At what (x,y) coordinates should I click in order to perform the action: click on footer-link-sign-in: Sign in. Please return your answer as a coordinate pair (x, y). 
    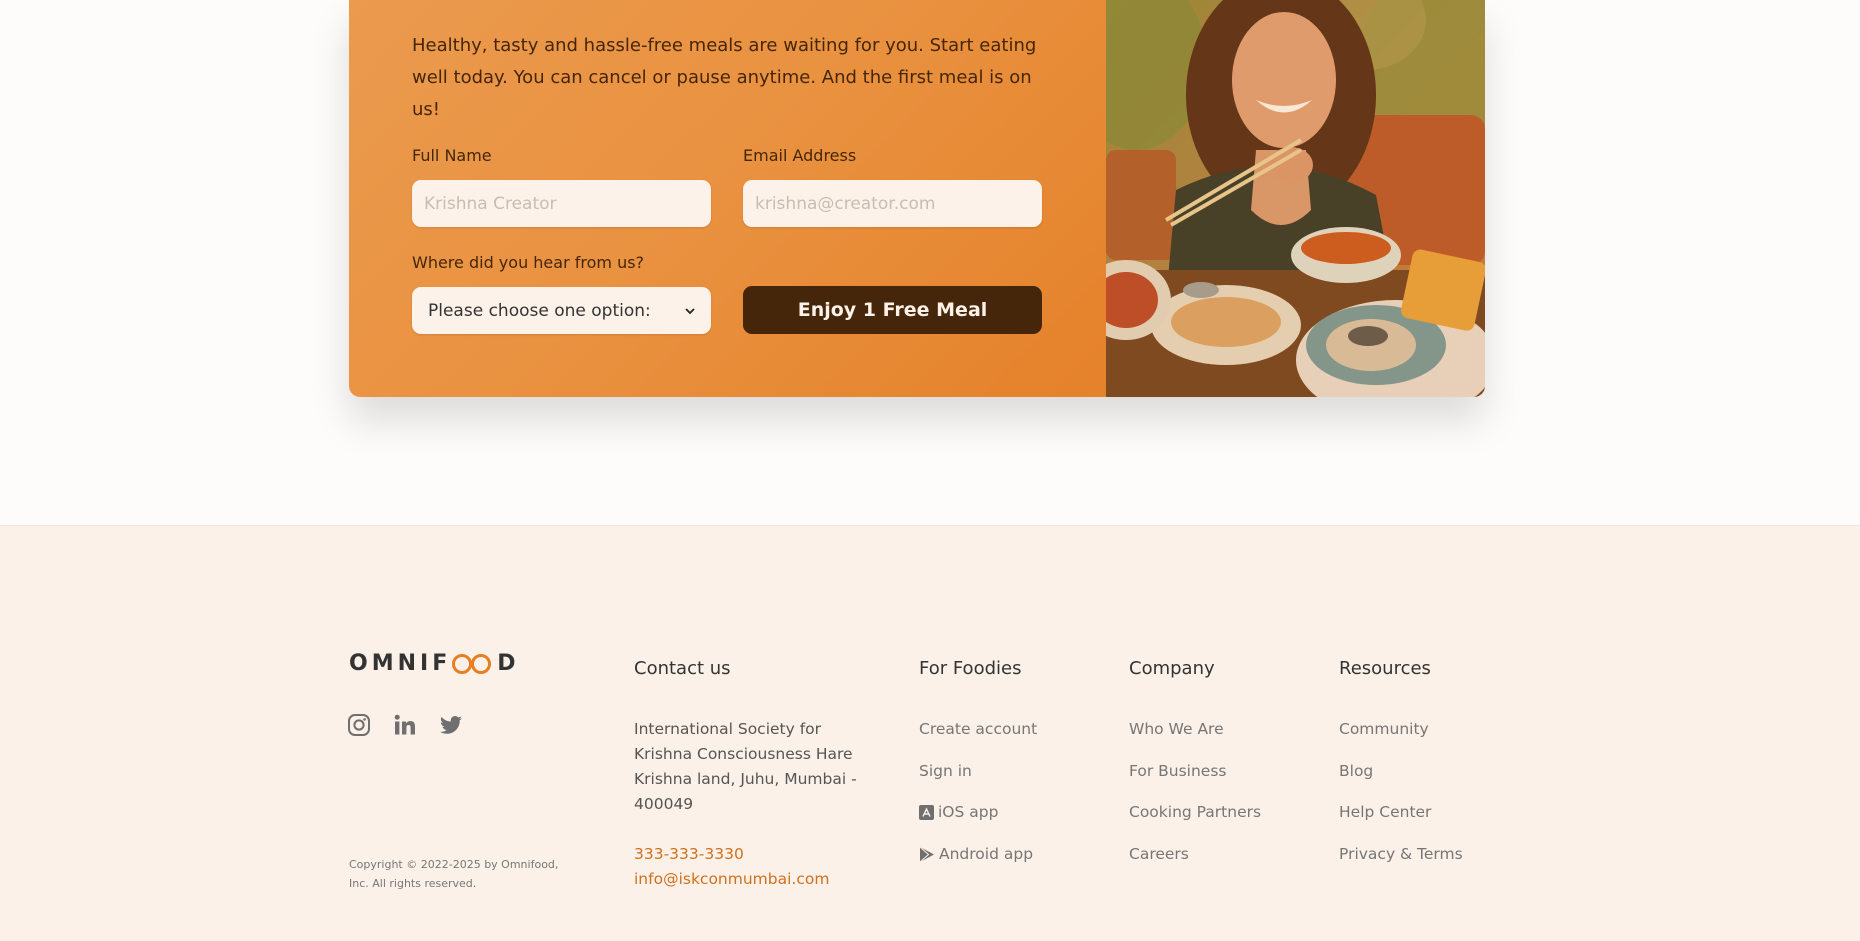
    Looking at the image, I should click on (978, 780).